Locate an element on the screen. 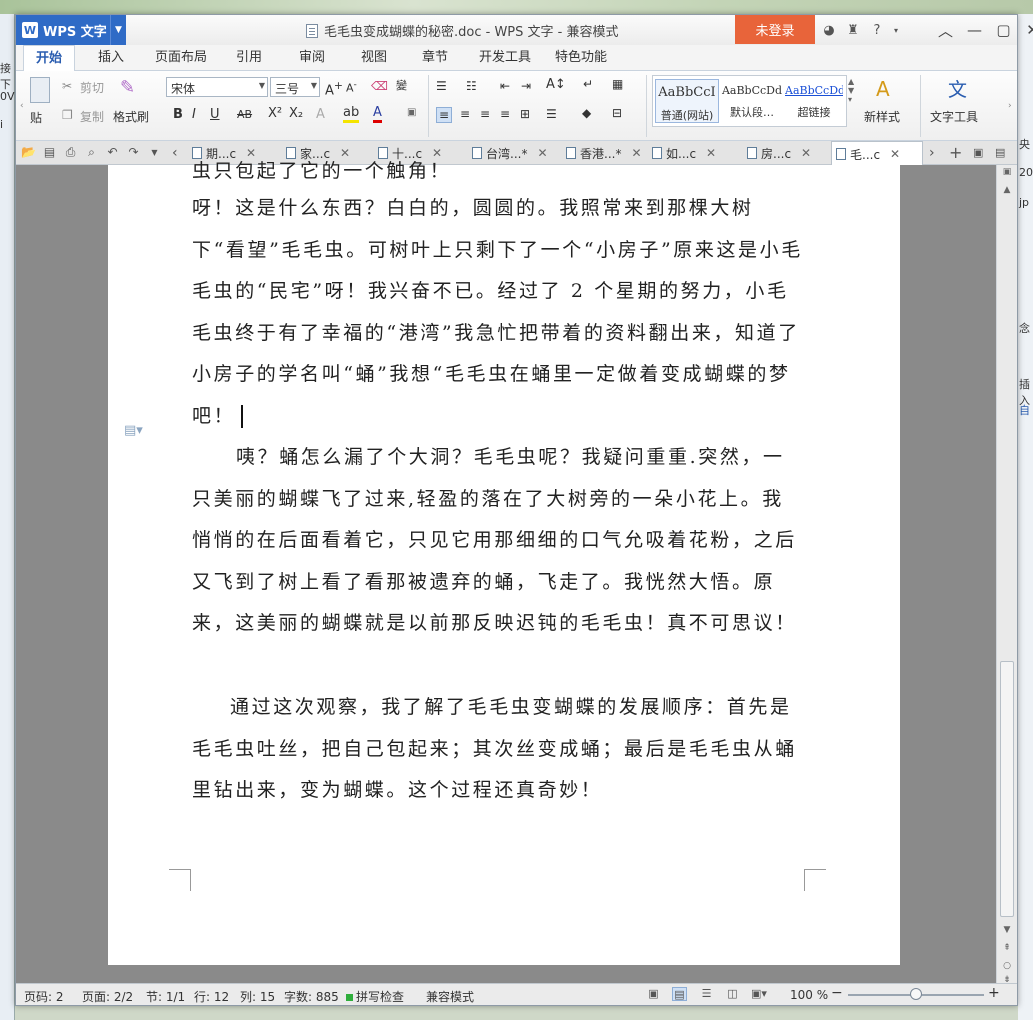  zoom-slider-handle is located at coordinates (916, 994).